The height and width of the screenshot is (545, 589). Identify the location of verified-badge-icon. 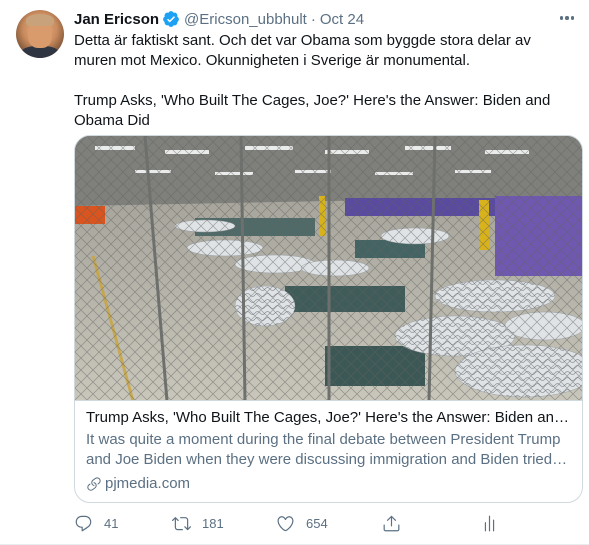
(171, 19).